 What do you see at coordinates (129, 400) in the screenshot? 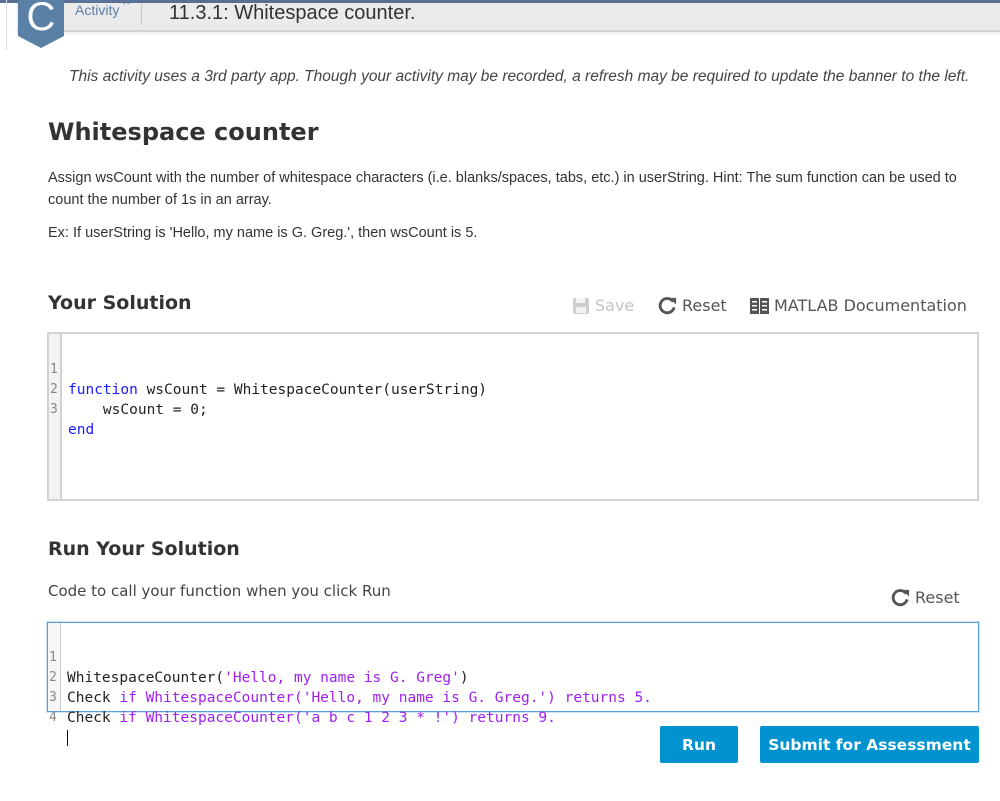
I see `code-line: 2 wsCount = 0;` at bounding box center [129, 400].